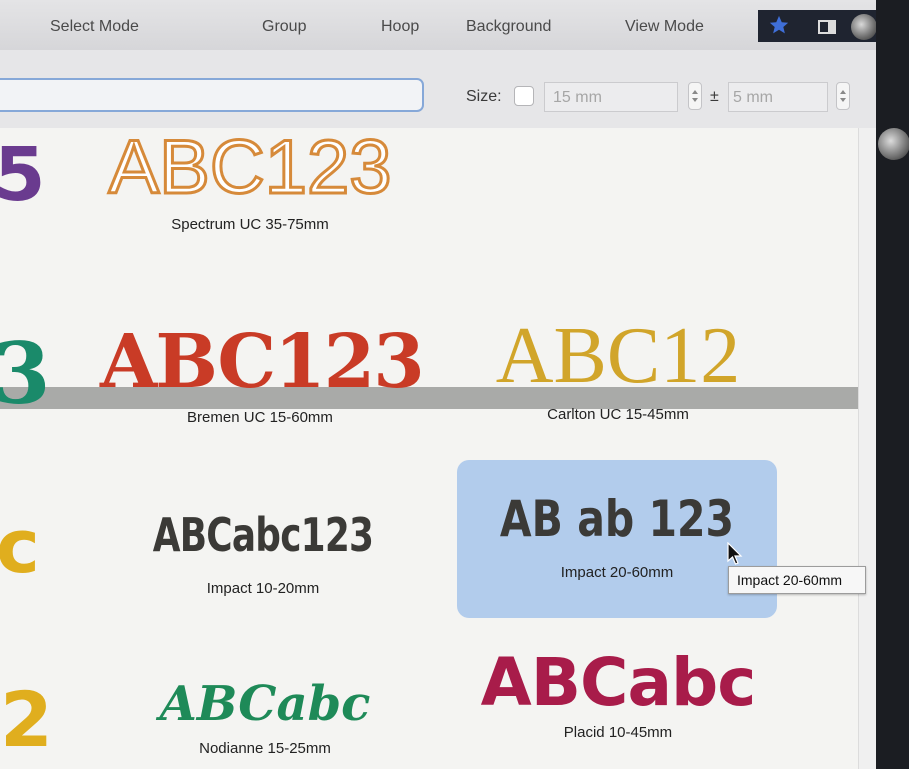 This screenshot has width=909, height=769. What do you see at coordinates (400, 27) in the screenshot?
I see `hoop-button: Hoop` at bounding box center [400, 27].